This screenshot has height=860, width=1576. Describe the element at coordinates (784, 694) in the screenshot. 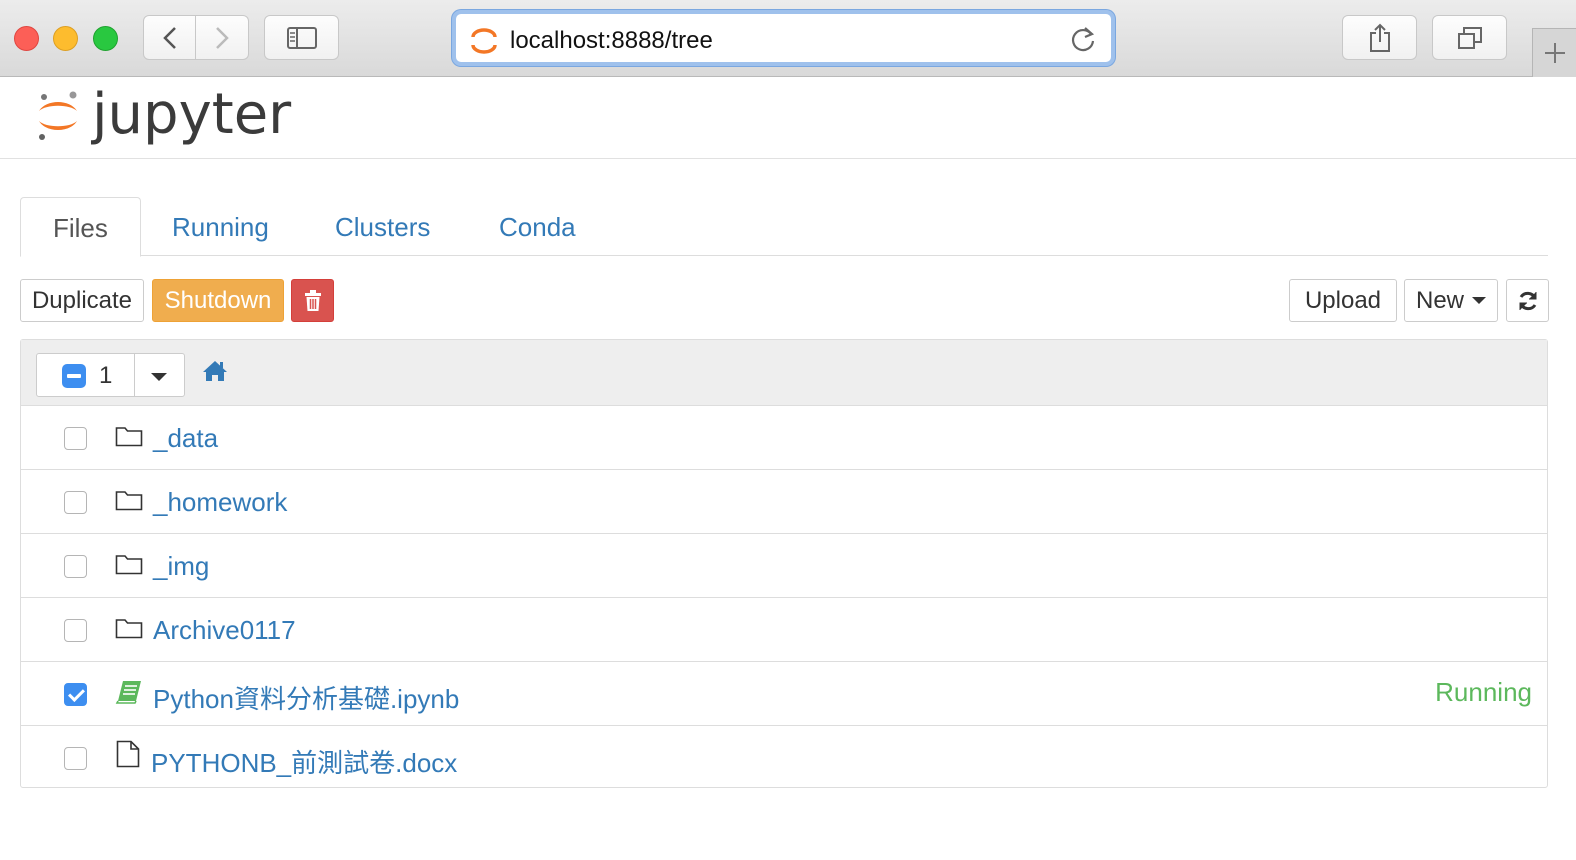

I see `list-item: Python資料分析基礎.ipynb Running` at that location.